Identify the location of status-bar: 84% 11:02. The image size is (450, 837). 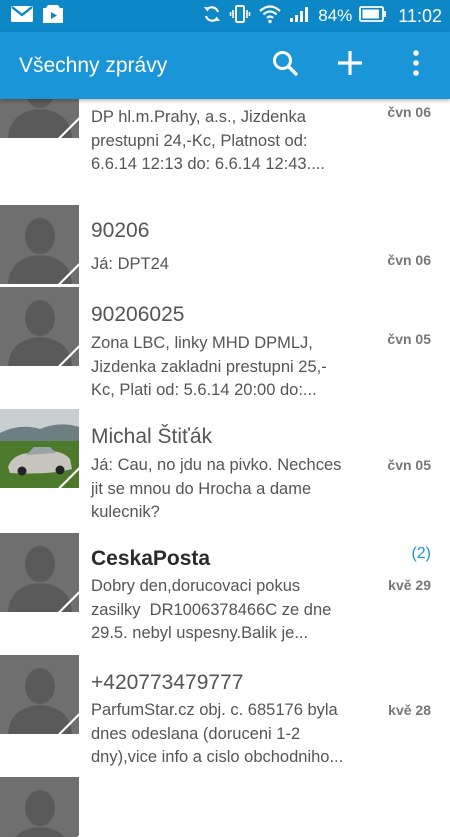
(225, 16).